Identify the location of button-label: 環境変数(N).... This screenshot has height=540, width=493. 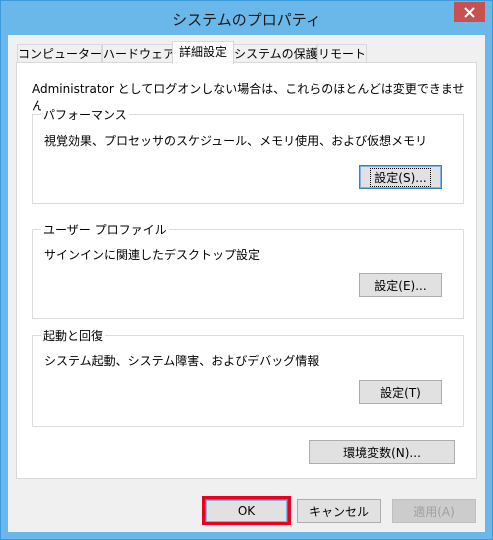
(382, 452).